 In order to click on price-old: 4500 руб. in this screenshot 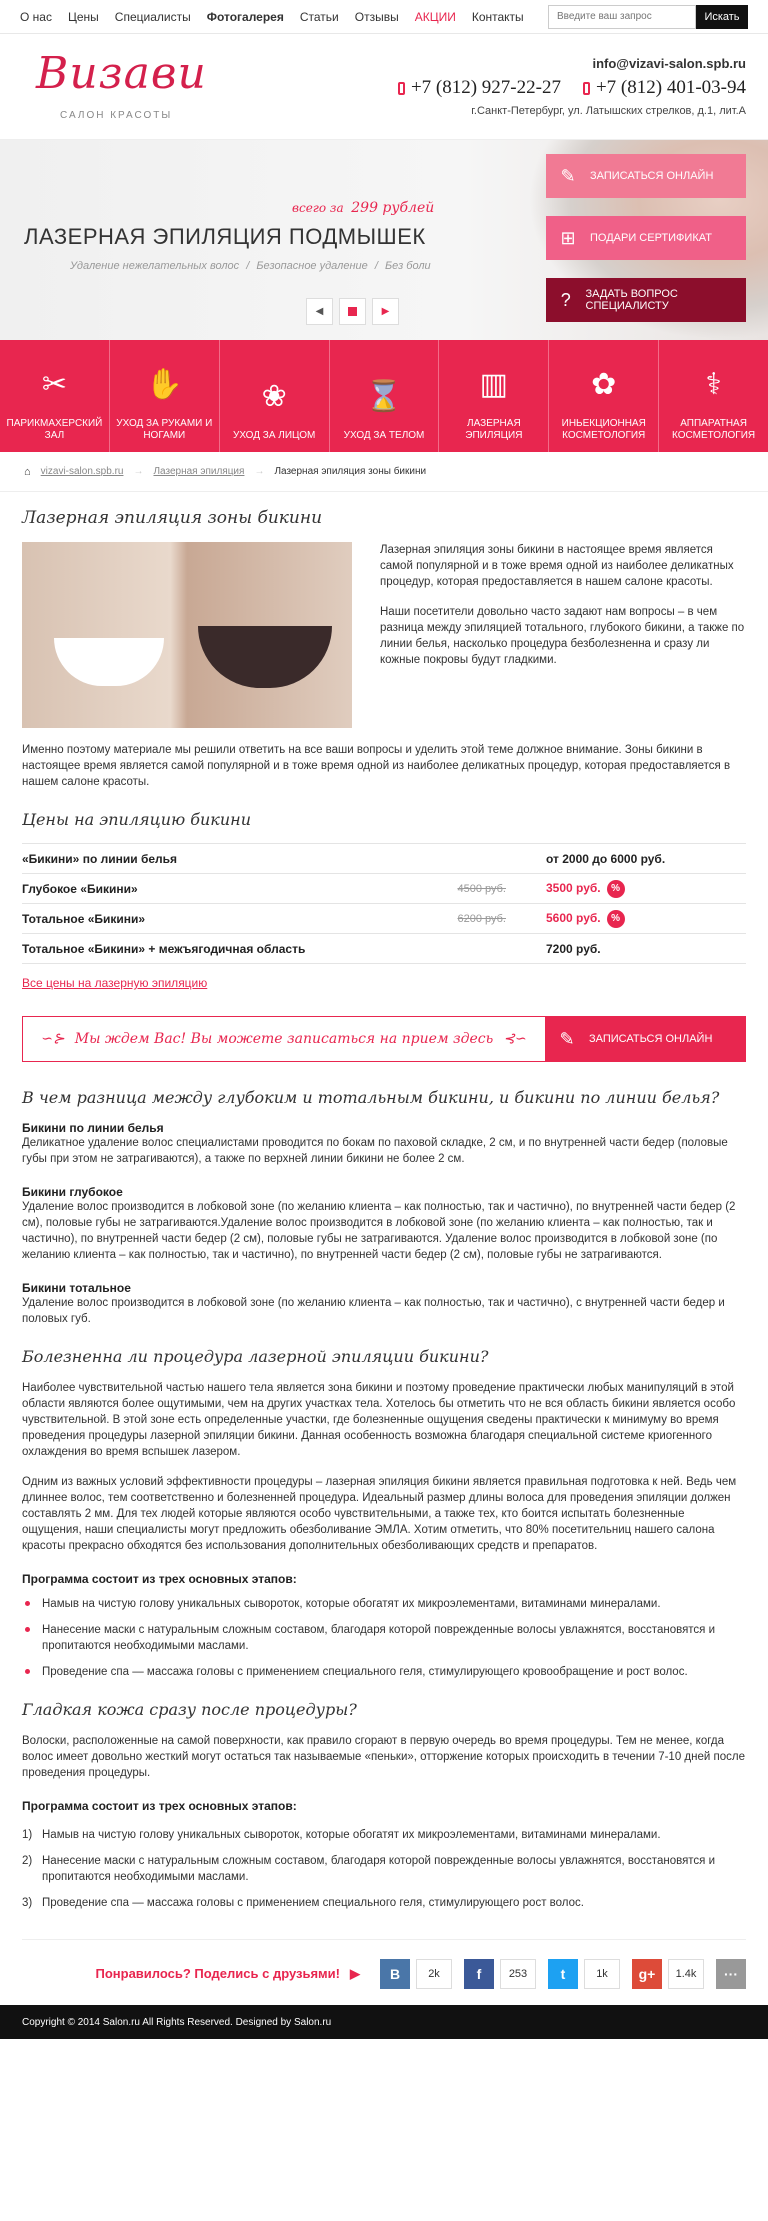, I will do `click(483, 888)`.